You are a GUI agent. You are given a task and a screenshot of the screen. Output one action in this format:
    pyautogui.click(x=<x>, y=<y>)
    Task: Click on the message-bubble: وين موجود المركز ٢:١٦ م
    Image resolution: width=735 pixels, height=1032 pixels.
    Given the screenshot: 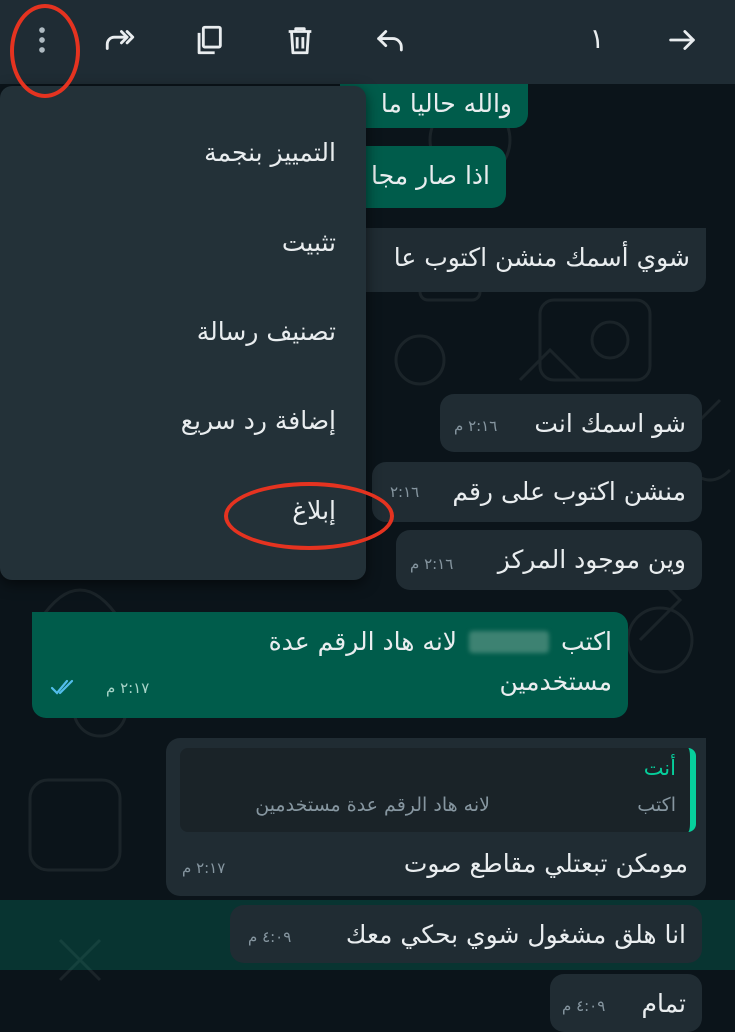 What is the action you would take?
    pyautogui.click(x=549, y=560)
    